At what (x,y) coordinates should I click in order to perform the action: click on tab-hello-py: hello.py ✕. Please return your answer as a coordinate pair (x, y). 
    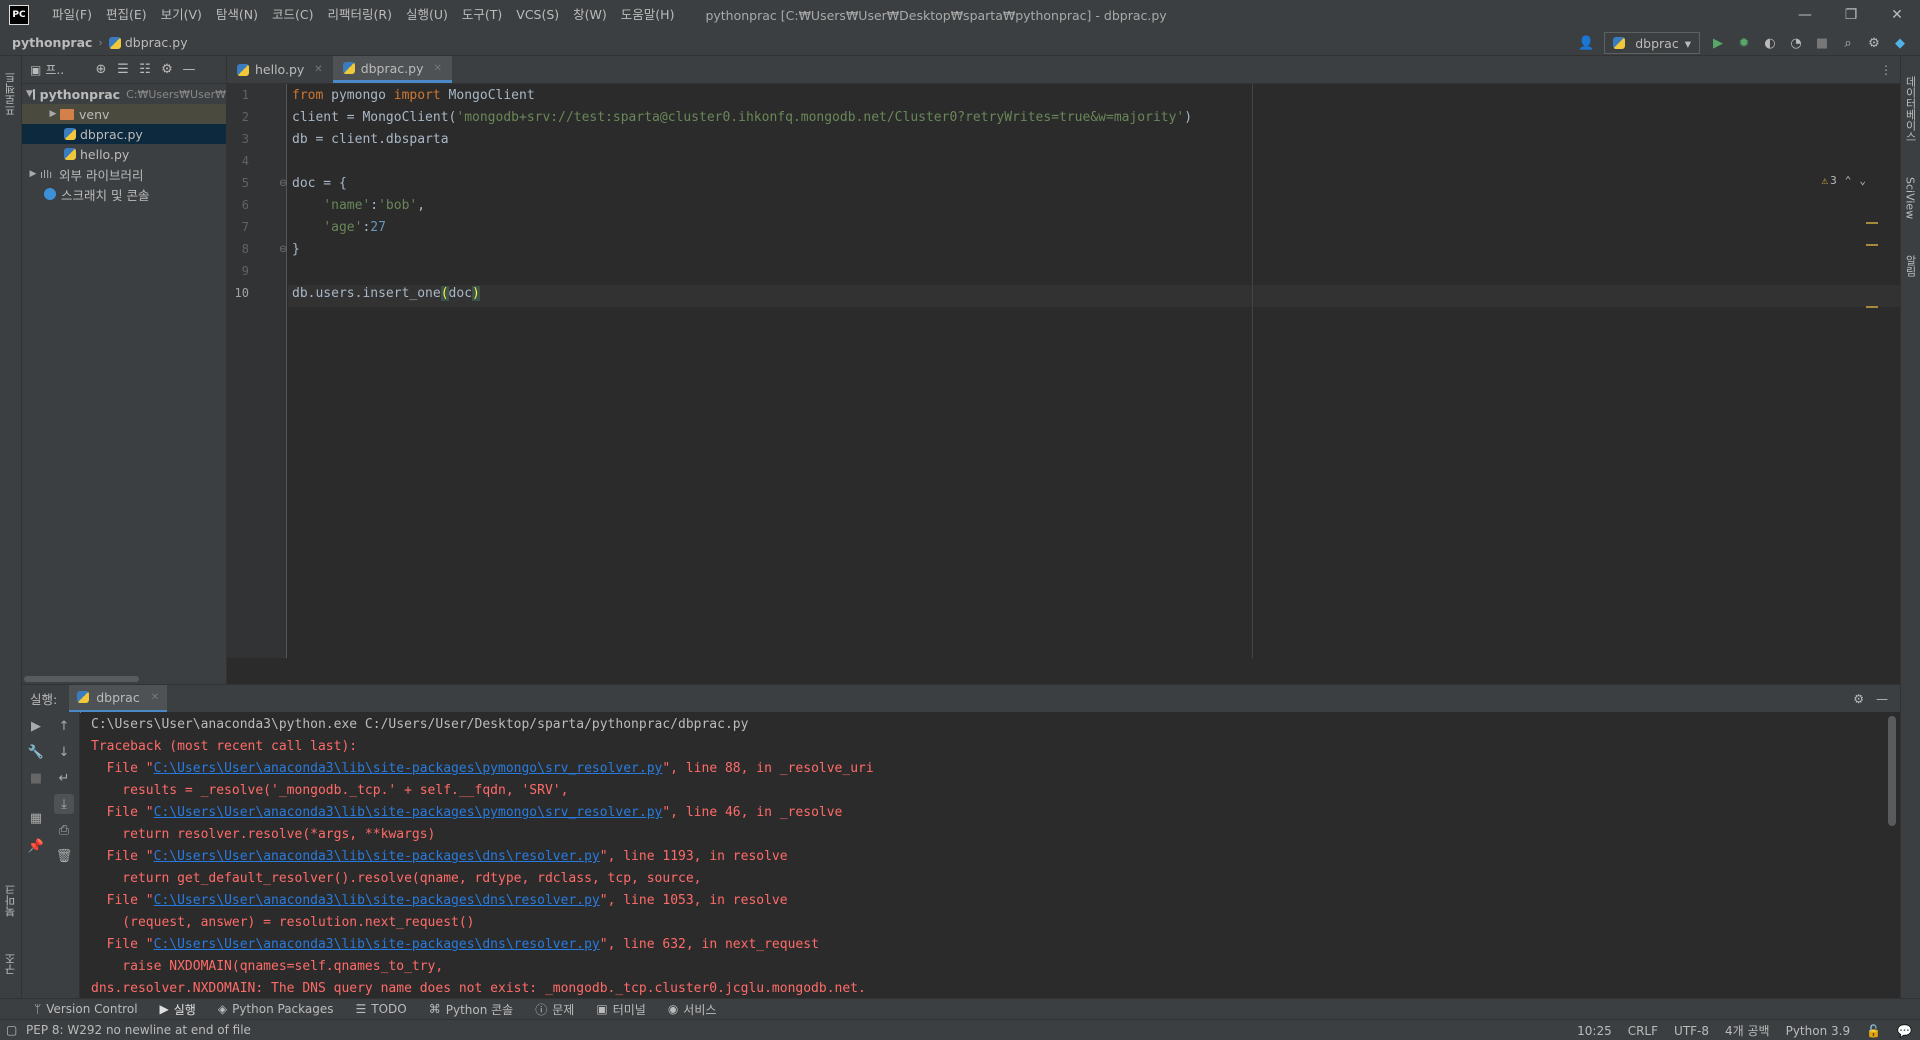
    Looking at the image, I should click on (280, 69).